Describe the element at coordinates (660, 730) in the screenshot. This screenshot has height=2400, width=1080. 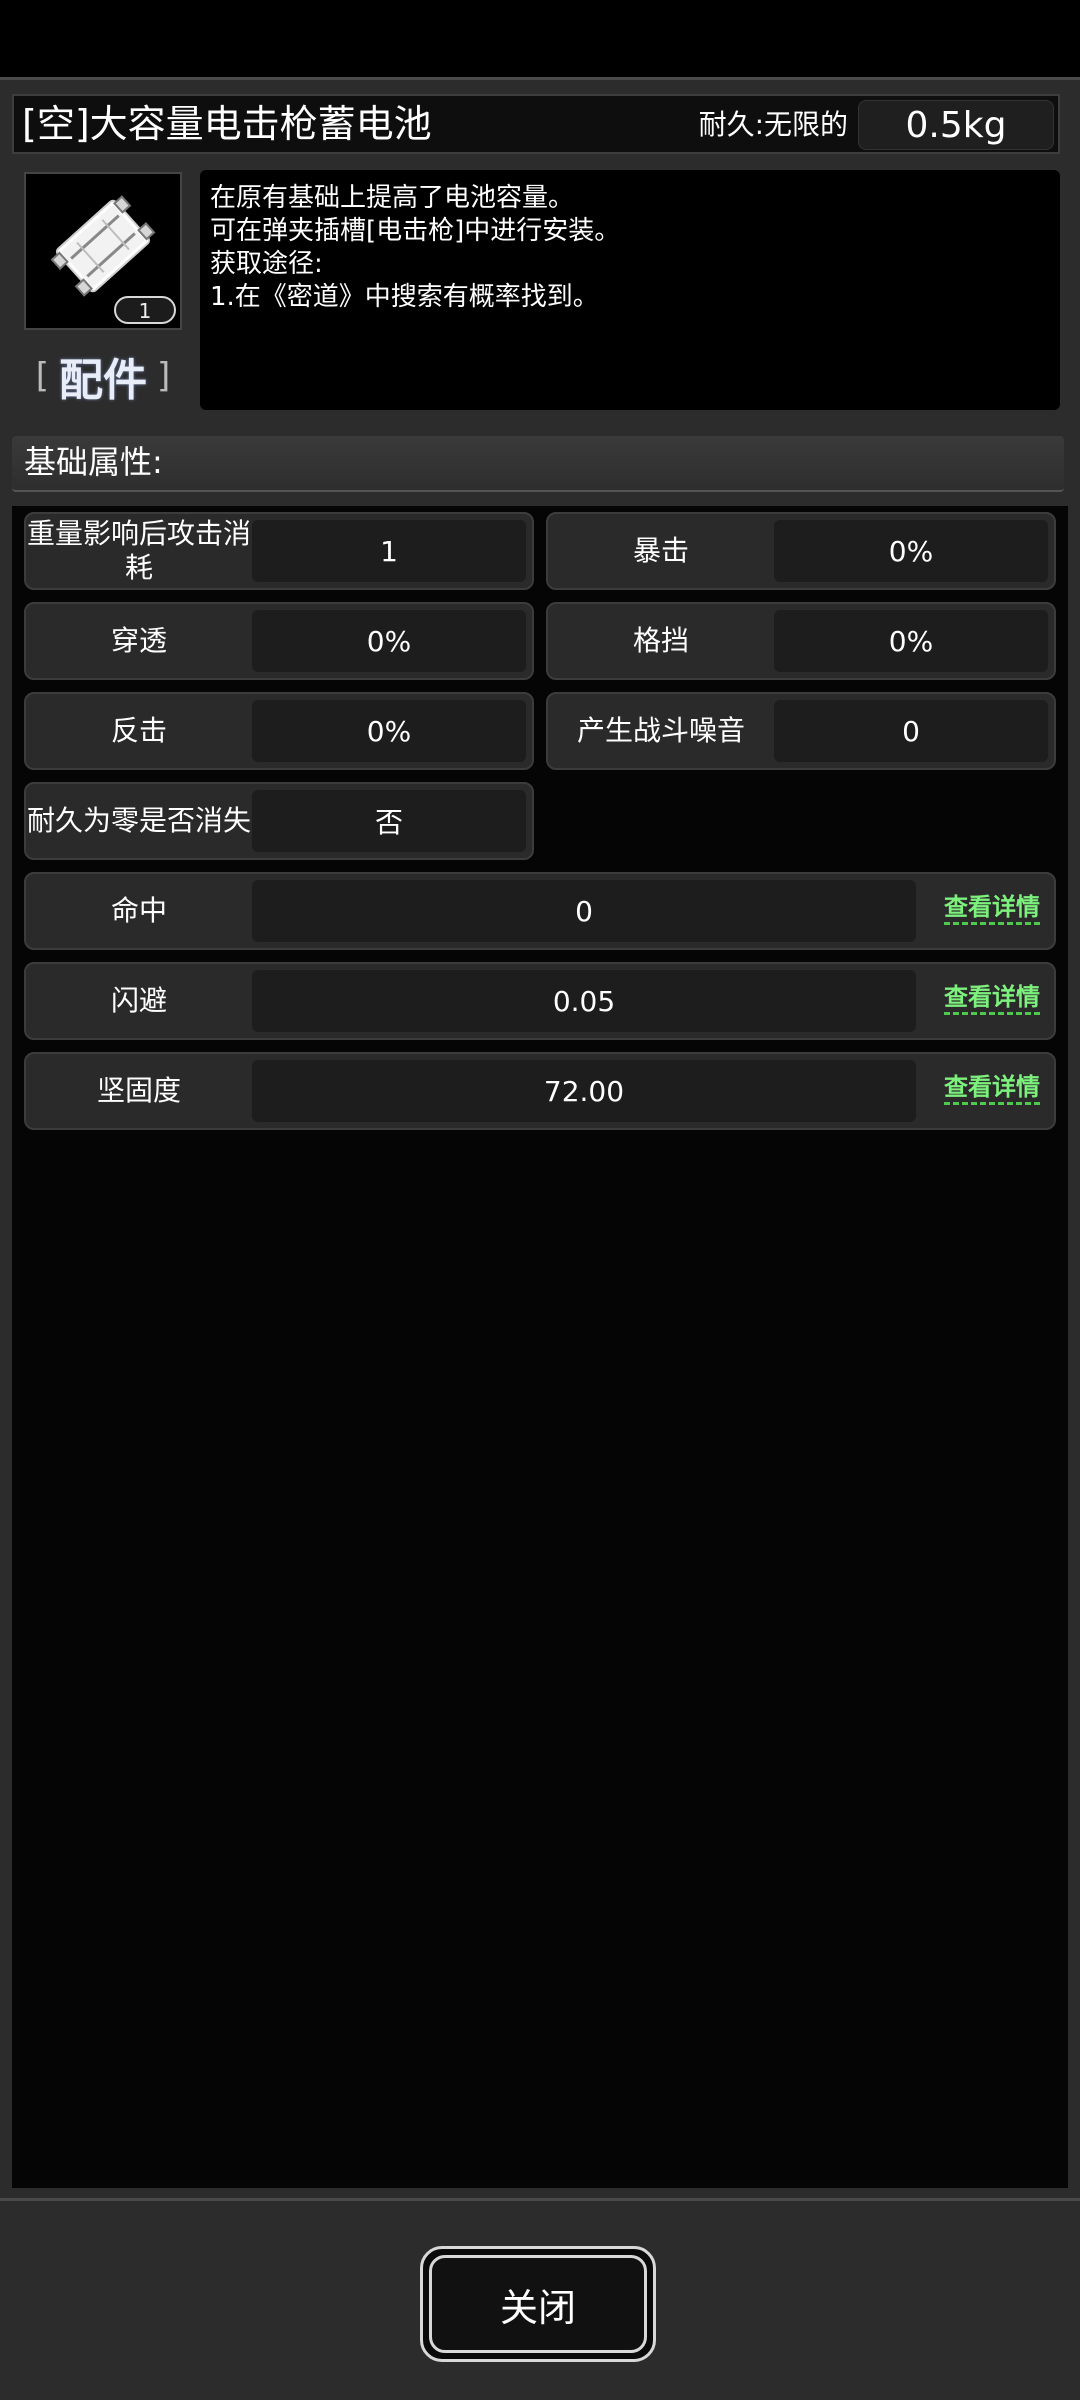
I see `stat-label: 产生战斗噪音` at that location.